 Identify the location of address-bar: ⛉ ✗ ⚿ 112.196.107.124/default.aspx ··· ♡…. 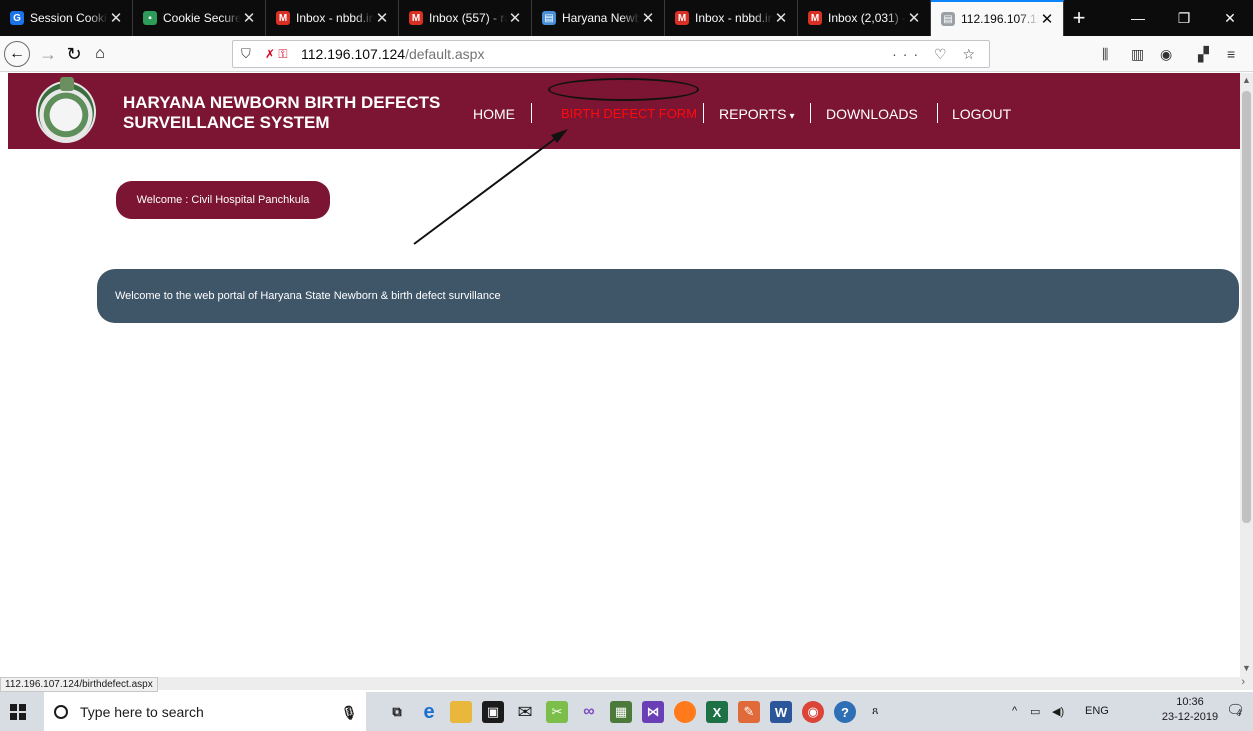
(611, 54).